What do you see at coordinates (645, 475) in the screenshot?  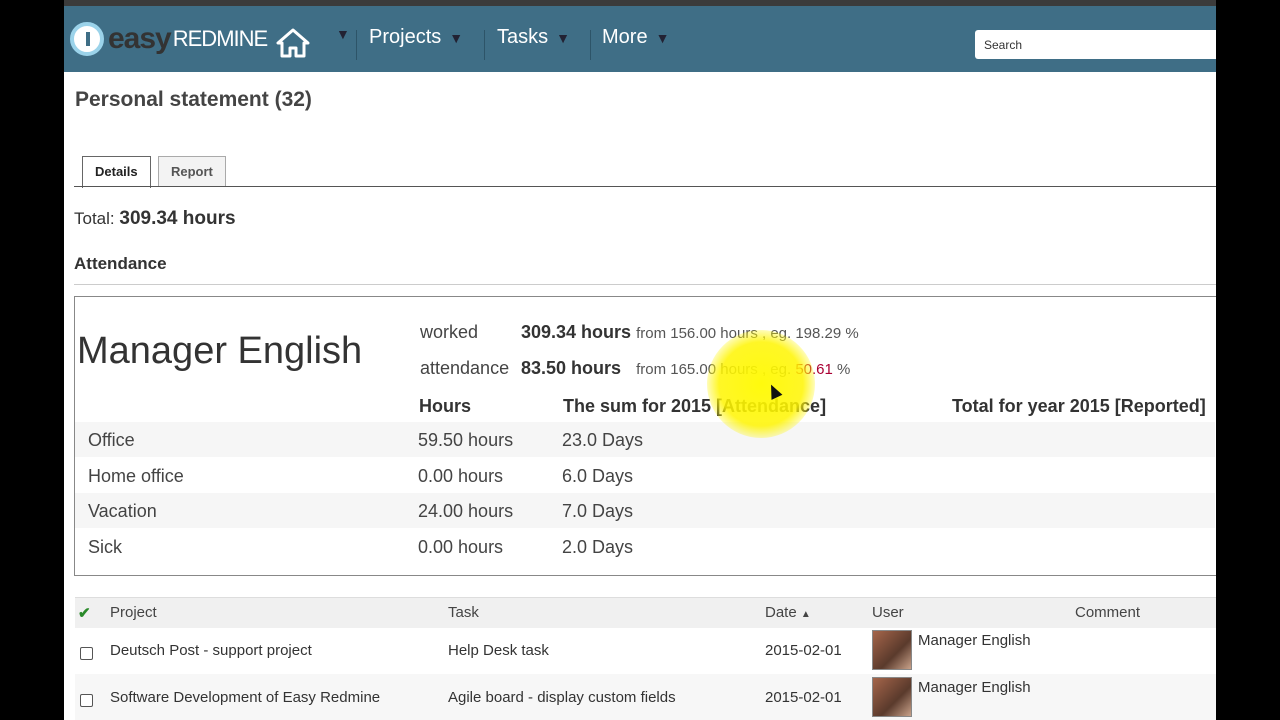 I see `attendance-row: Home office 0.00 hours 6.0 Days` at bounding box center [645, 475].